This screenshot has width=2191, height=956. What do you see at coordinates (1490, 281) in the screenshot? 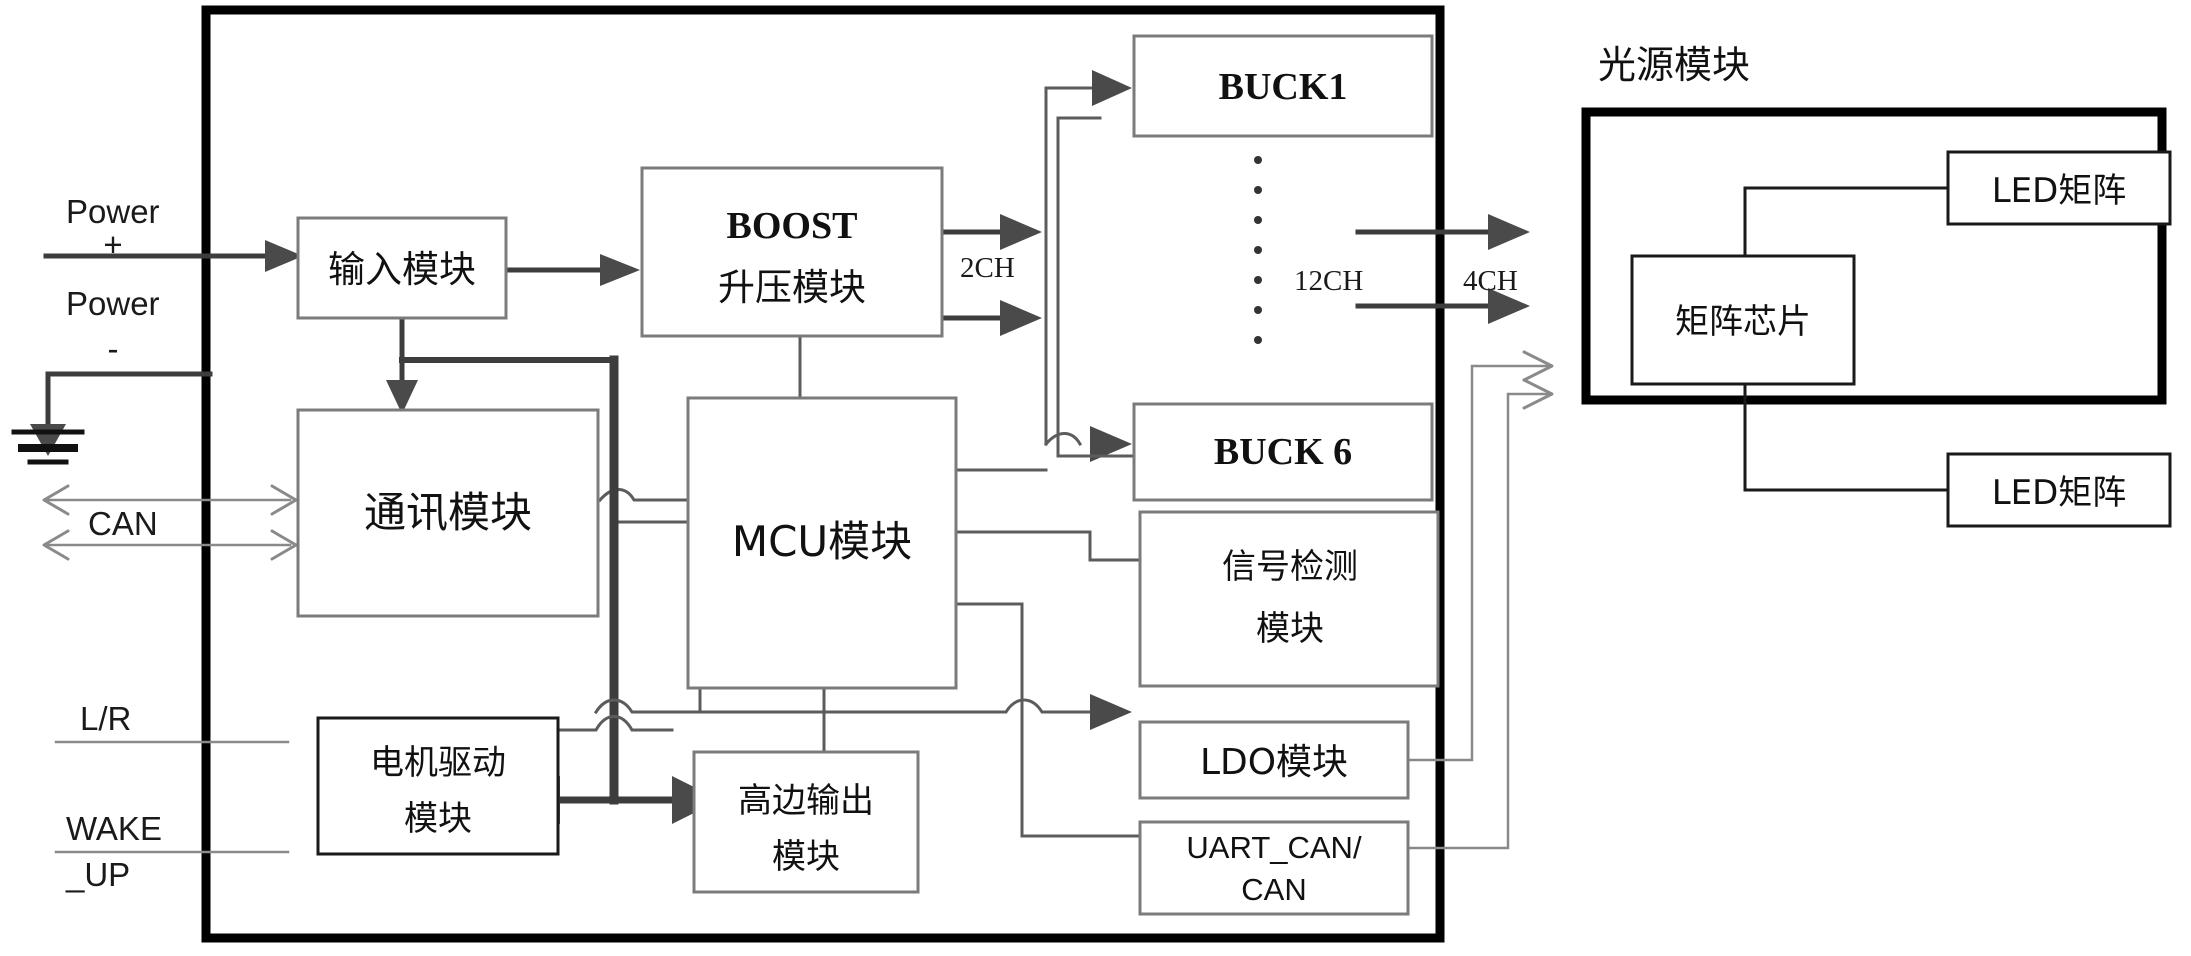
I see `label-4ch: 4CH` at bounding box center [1490, 281].